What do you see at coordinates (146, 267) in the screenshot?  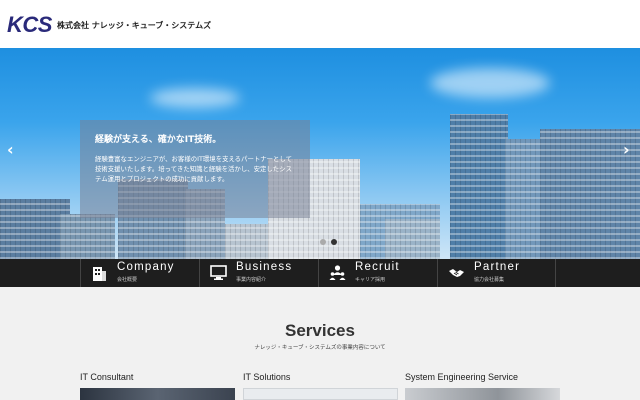 I see `nav-label: Company` at bounding box center [146, 267].